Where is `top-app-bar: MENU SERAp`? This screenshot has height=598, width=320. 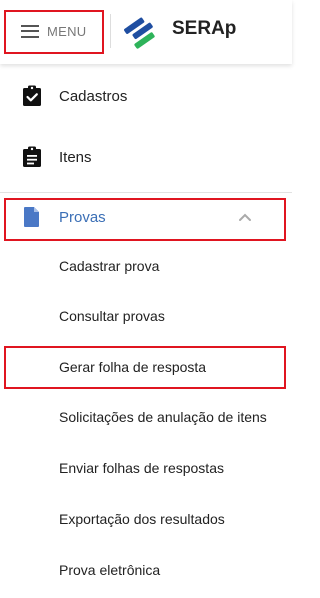
top-app-bar: MENU SERAp is located at coordinates (146, 32).